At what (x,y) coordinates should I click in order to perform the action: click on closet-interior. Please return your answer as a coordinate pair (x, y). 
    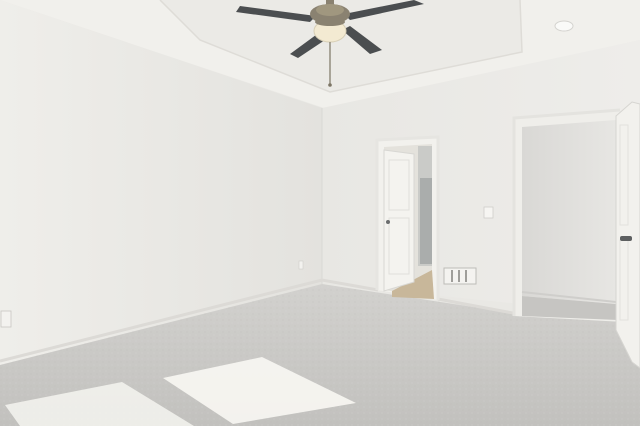
    Looking at the image, I should click on (569, 212).